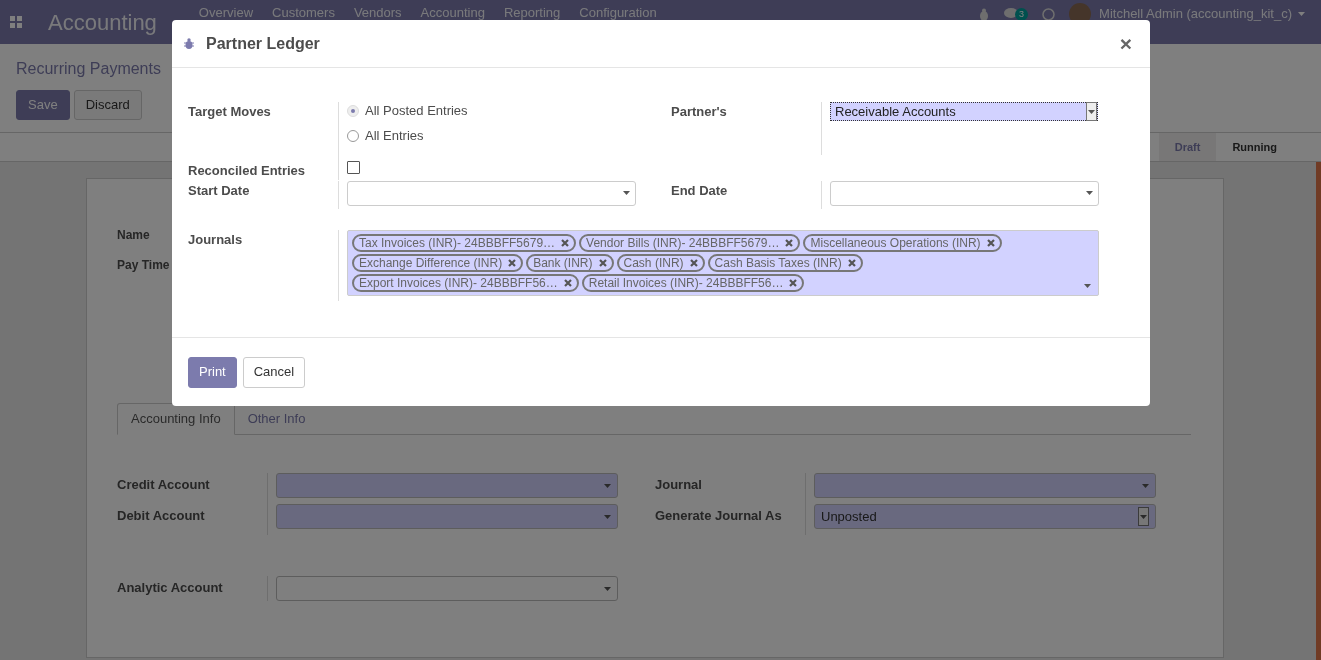 The height and width of the screenshot is (660, 1321). Describe the element at coordinates (353, 135) in the screenshot. I see `radio-button` at that location.